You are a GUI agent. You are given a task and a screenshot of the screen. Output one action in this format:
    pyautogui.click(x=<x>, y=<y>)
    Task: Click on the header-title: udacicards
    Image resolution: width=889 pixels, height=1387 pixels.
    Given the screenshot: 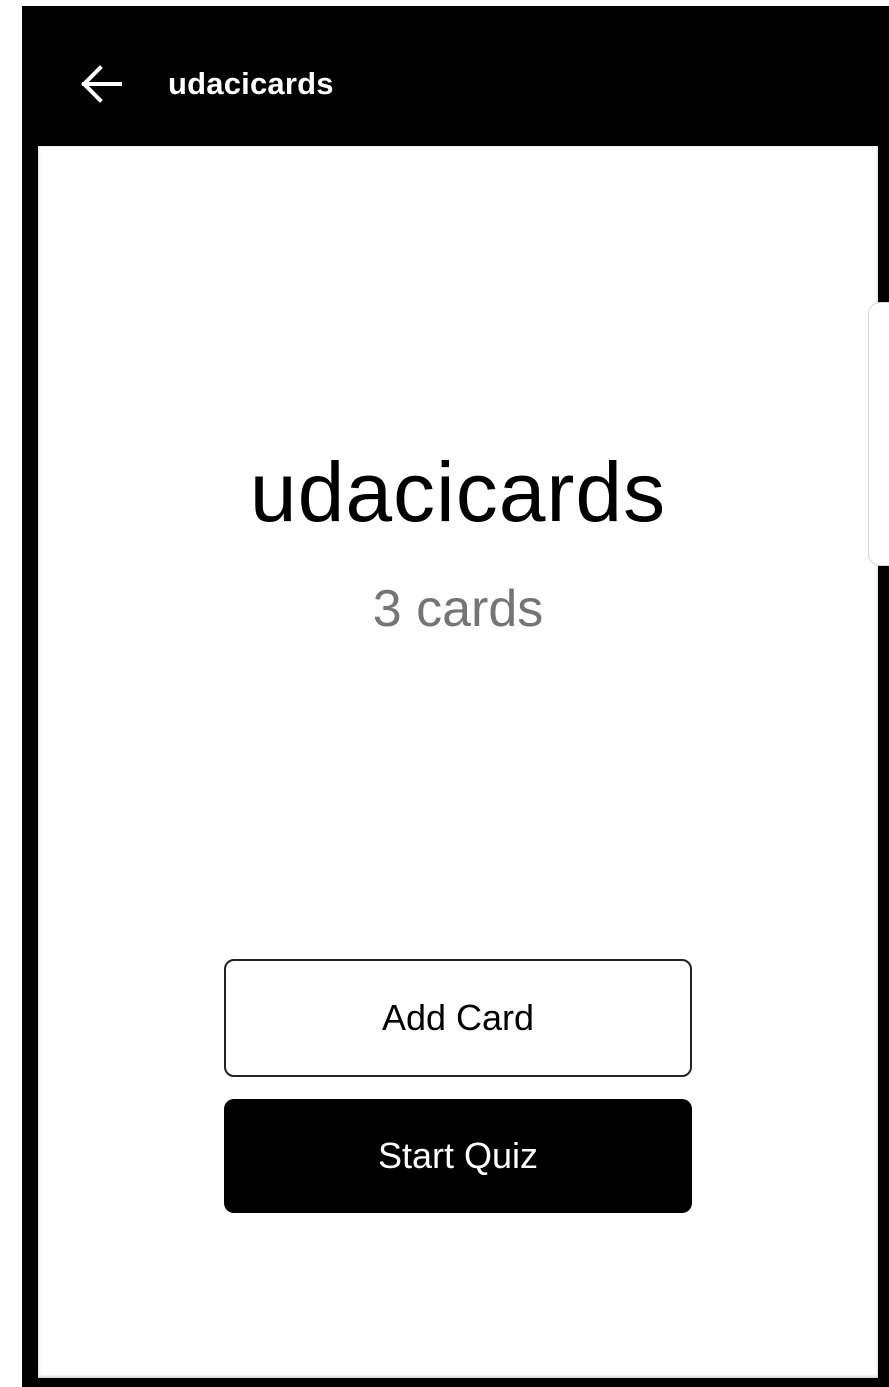 What is the action you would take?
    pyautogui.click(x=251, y=83)
    